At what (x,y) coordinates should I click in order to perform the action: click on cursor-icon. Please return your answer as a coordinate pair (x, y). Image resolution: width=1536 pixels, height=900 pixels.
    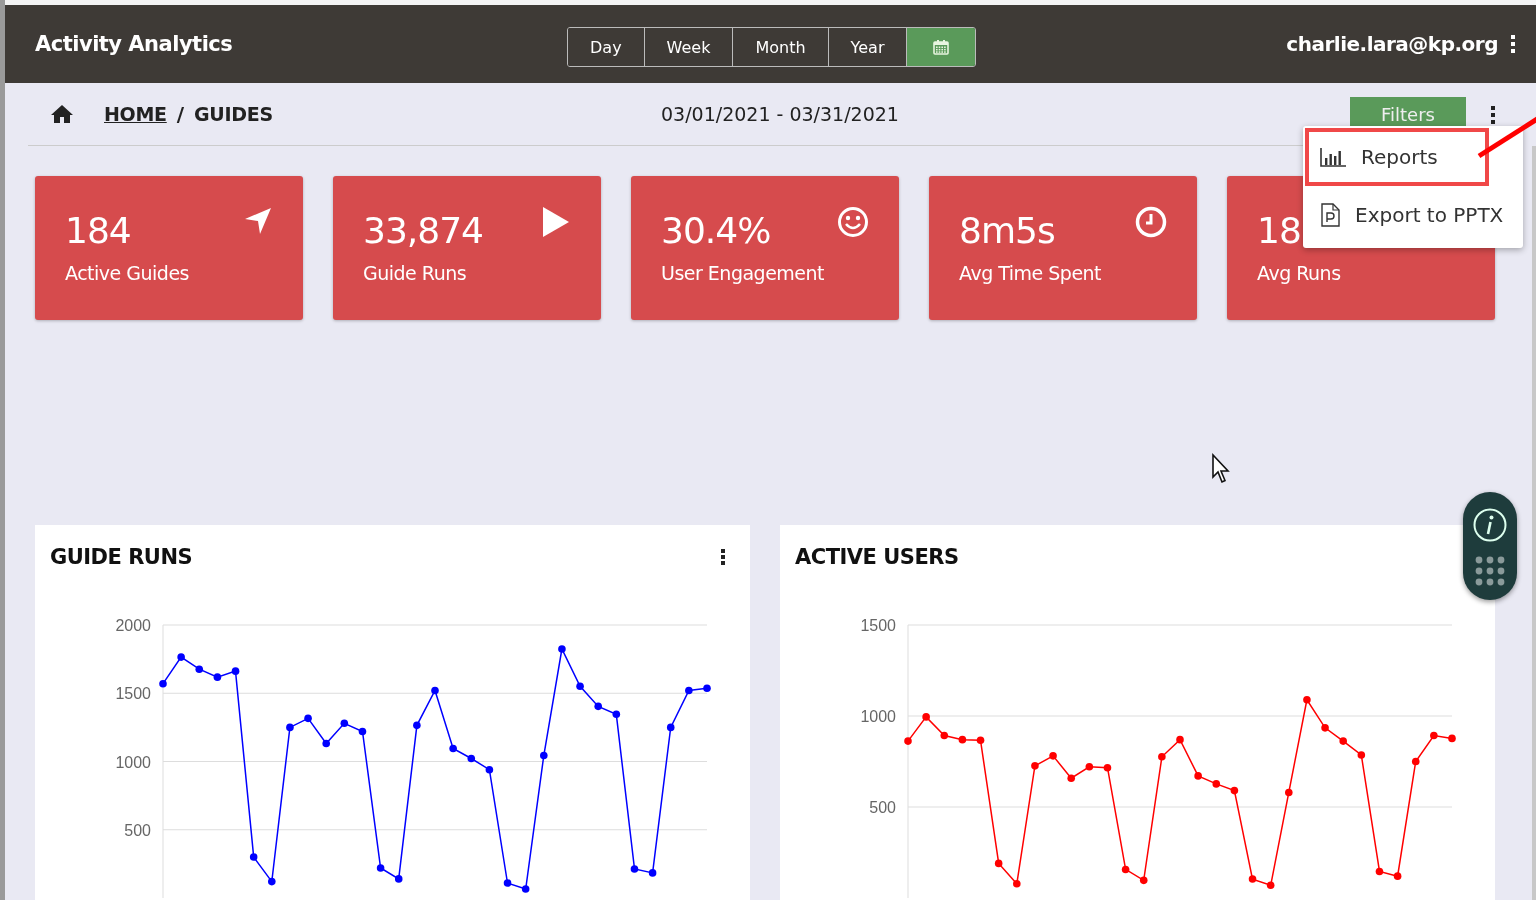
    Looking at the image, I should click on (1222, 469).